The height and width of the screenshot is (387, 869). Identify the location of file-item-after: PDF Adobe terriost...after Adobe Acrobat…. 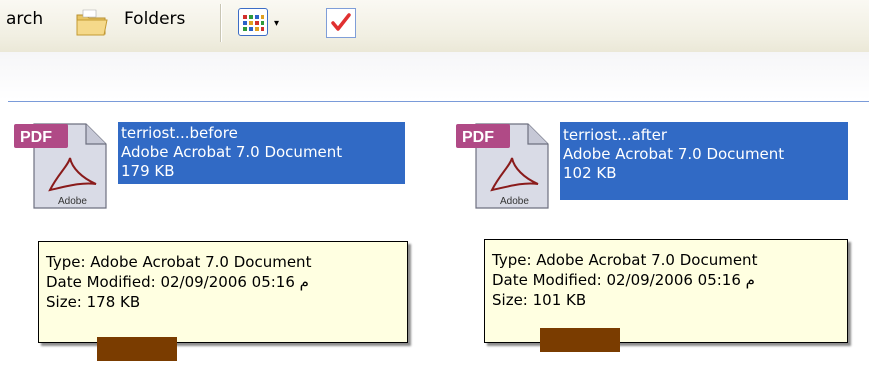
(654, 168).